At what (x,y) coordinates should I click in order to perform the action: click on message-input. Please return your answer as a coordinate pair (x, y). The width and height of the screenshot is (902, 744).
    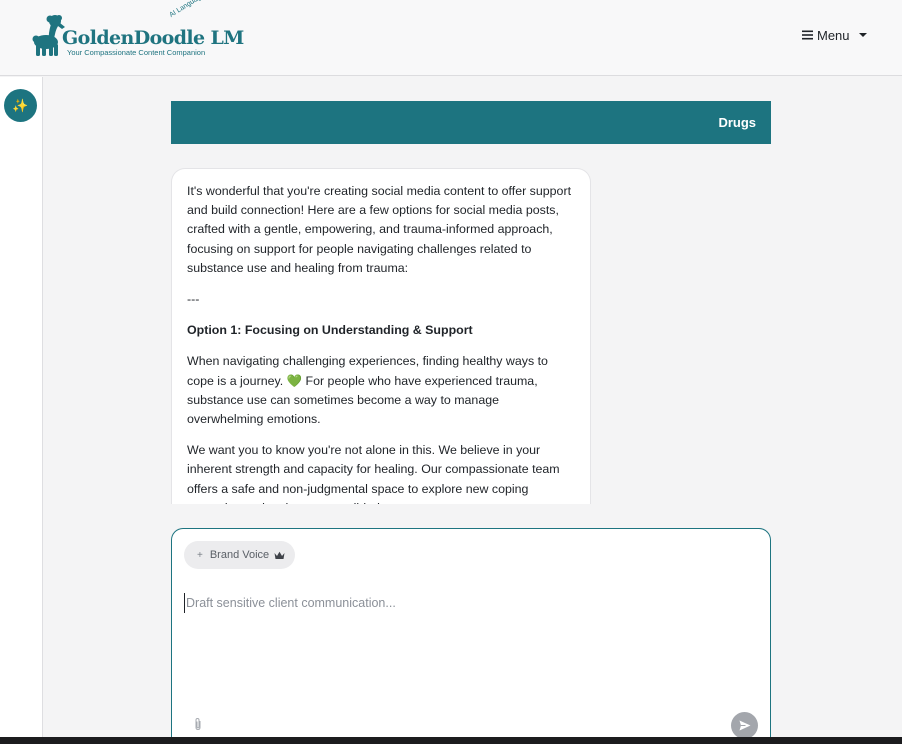
    Looking at the image, I should click on (469, 603).